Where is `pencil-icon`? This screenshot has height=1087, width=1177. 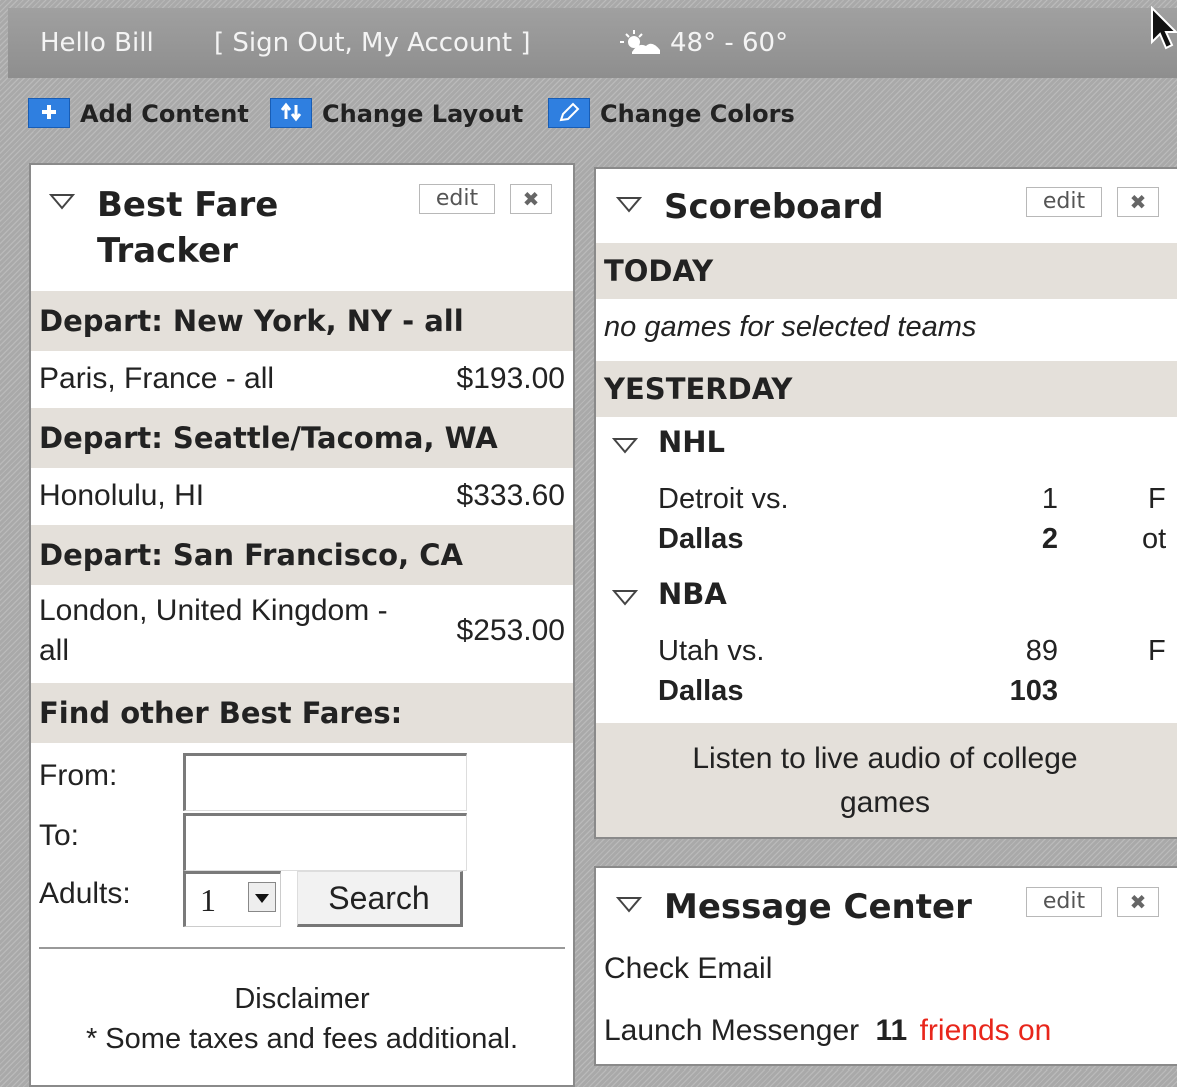 pencil-icon is located at coordinates (569, 113).